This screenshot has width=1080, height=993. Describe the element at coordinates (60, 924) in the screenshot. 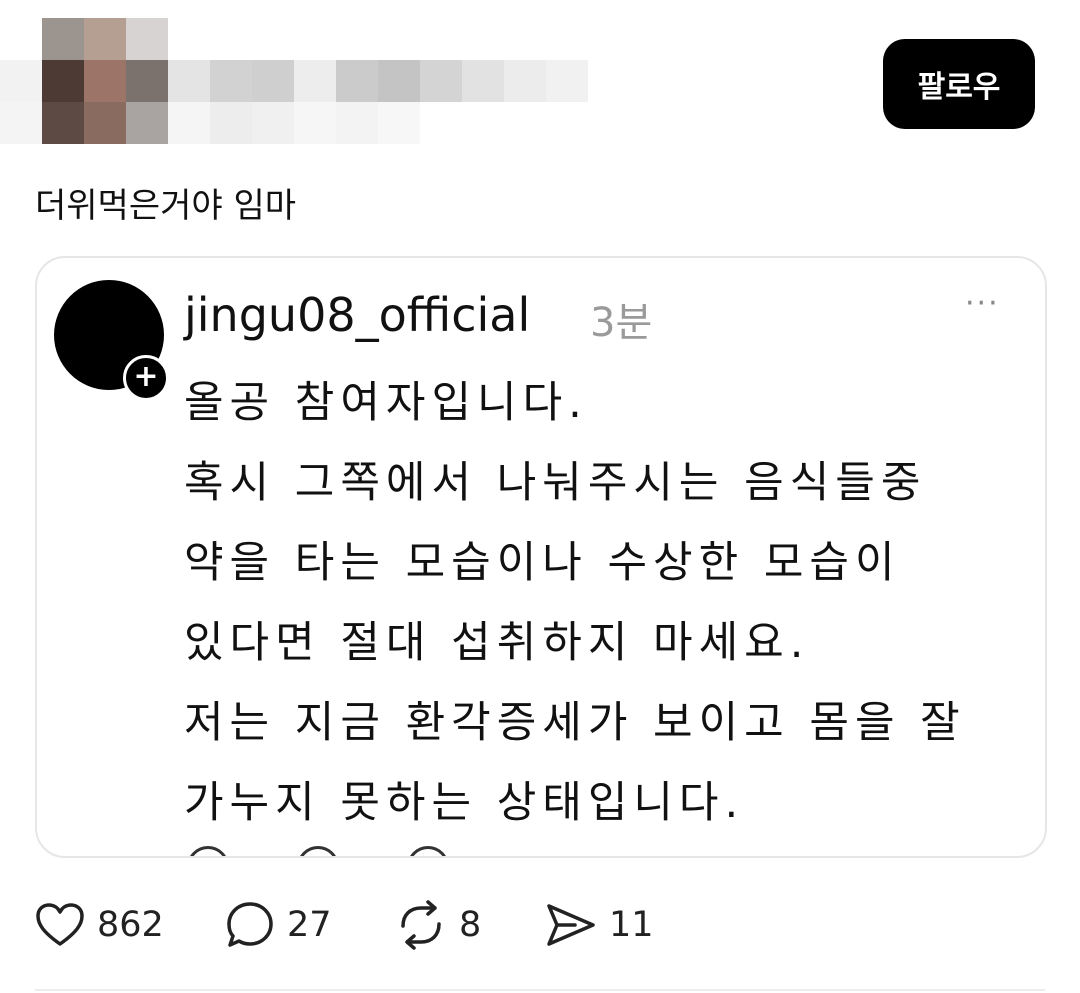

I see `heart-icon` at that location.